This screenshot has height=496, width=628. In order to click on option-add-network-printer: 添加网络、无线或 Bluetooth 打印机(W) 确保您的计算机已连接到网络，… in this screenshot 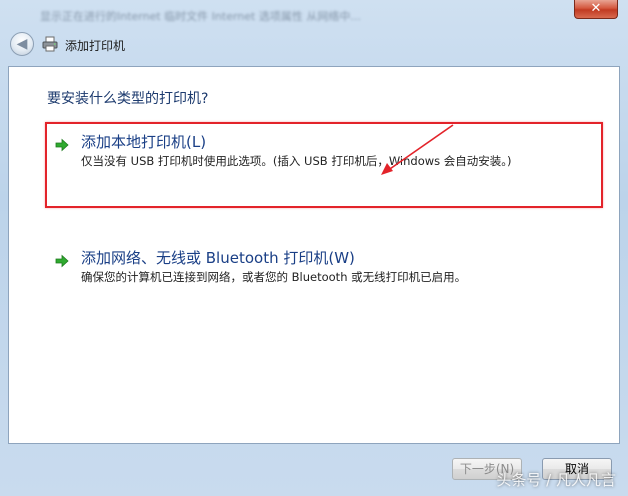, I will do `click(325, 267)`.